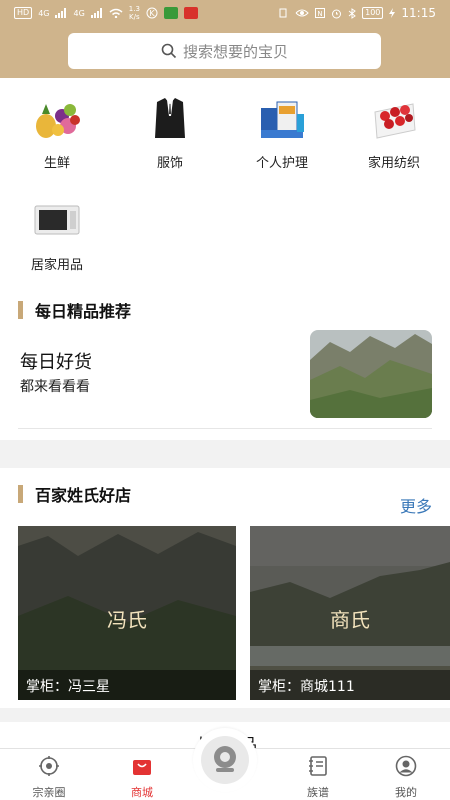 The image size is (450, 800). I want to click on svg-text: K, so click(152, 13).